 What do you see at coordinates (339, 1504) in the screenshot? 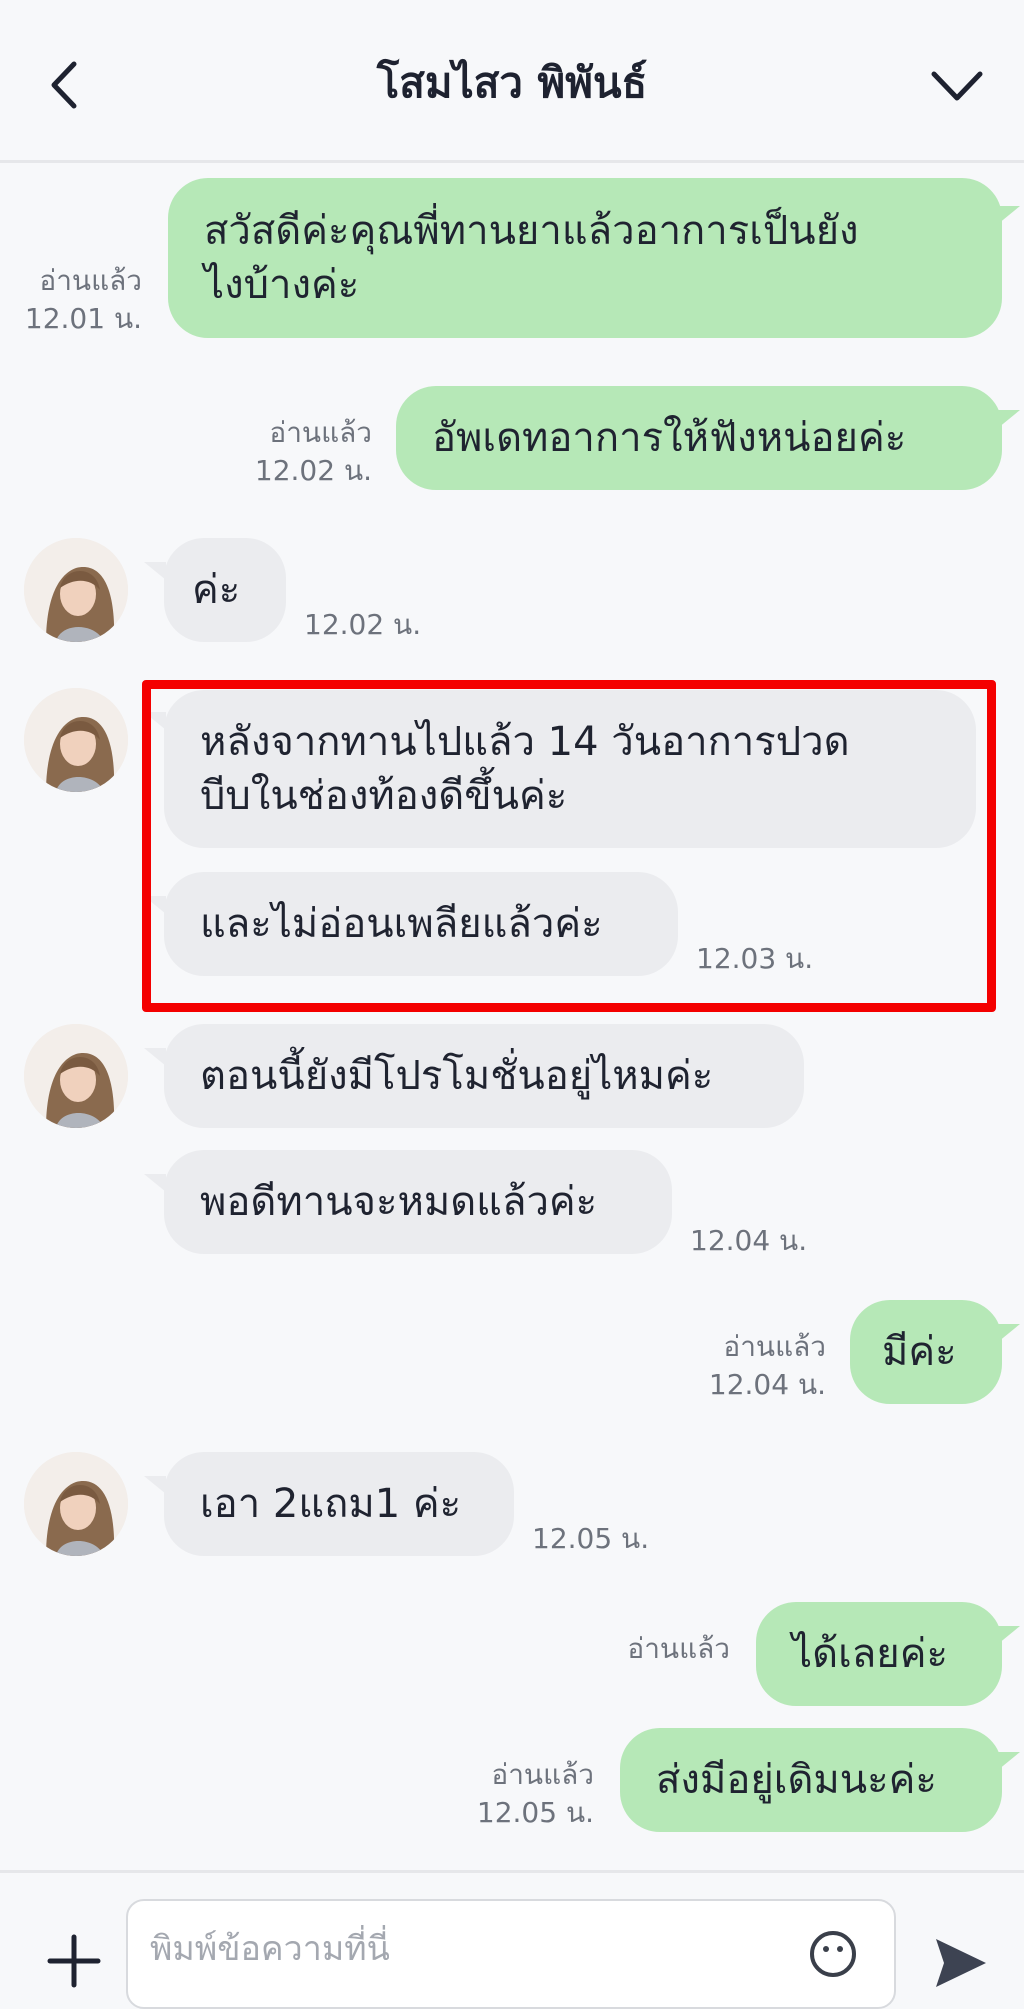
I see `message-bubble-received: เอา 2แถม1 ค่ะ` at bounding box center [339, 1504].